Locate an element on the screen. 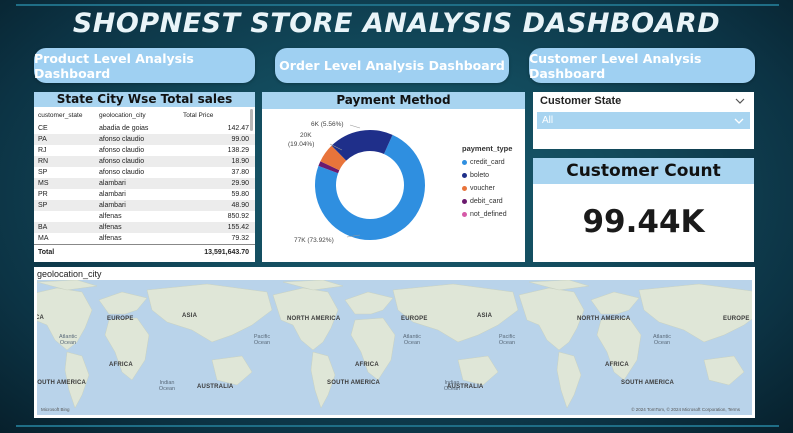 This screenshot has height=433, width=793. payment-method-title: Payment Method is located at coordinates (393, 100).